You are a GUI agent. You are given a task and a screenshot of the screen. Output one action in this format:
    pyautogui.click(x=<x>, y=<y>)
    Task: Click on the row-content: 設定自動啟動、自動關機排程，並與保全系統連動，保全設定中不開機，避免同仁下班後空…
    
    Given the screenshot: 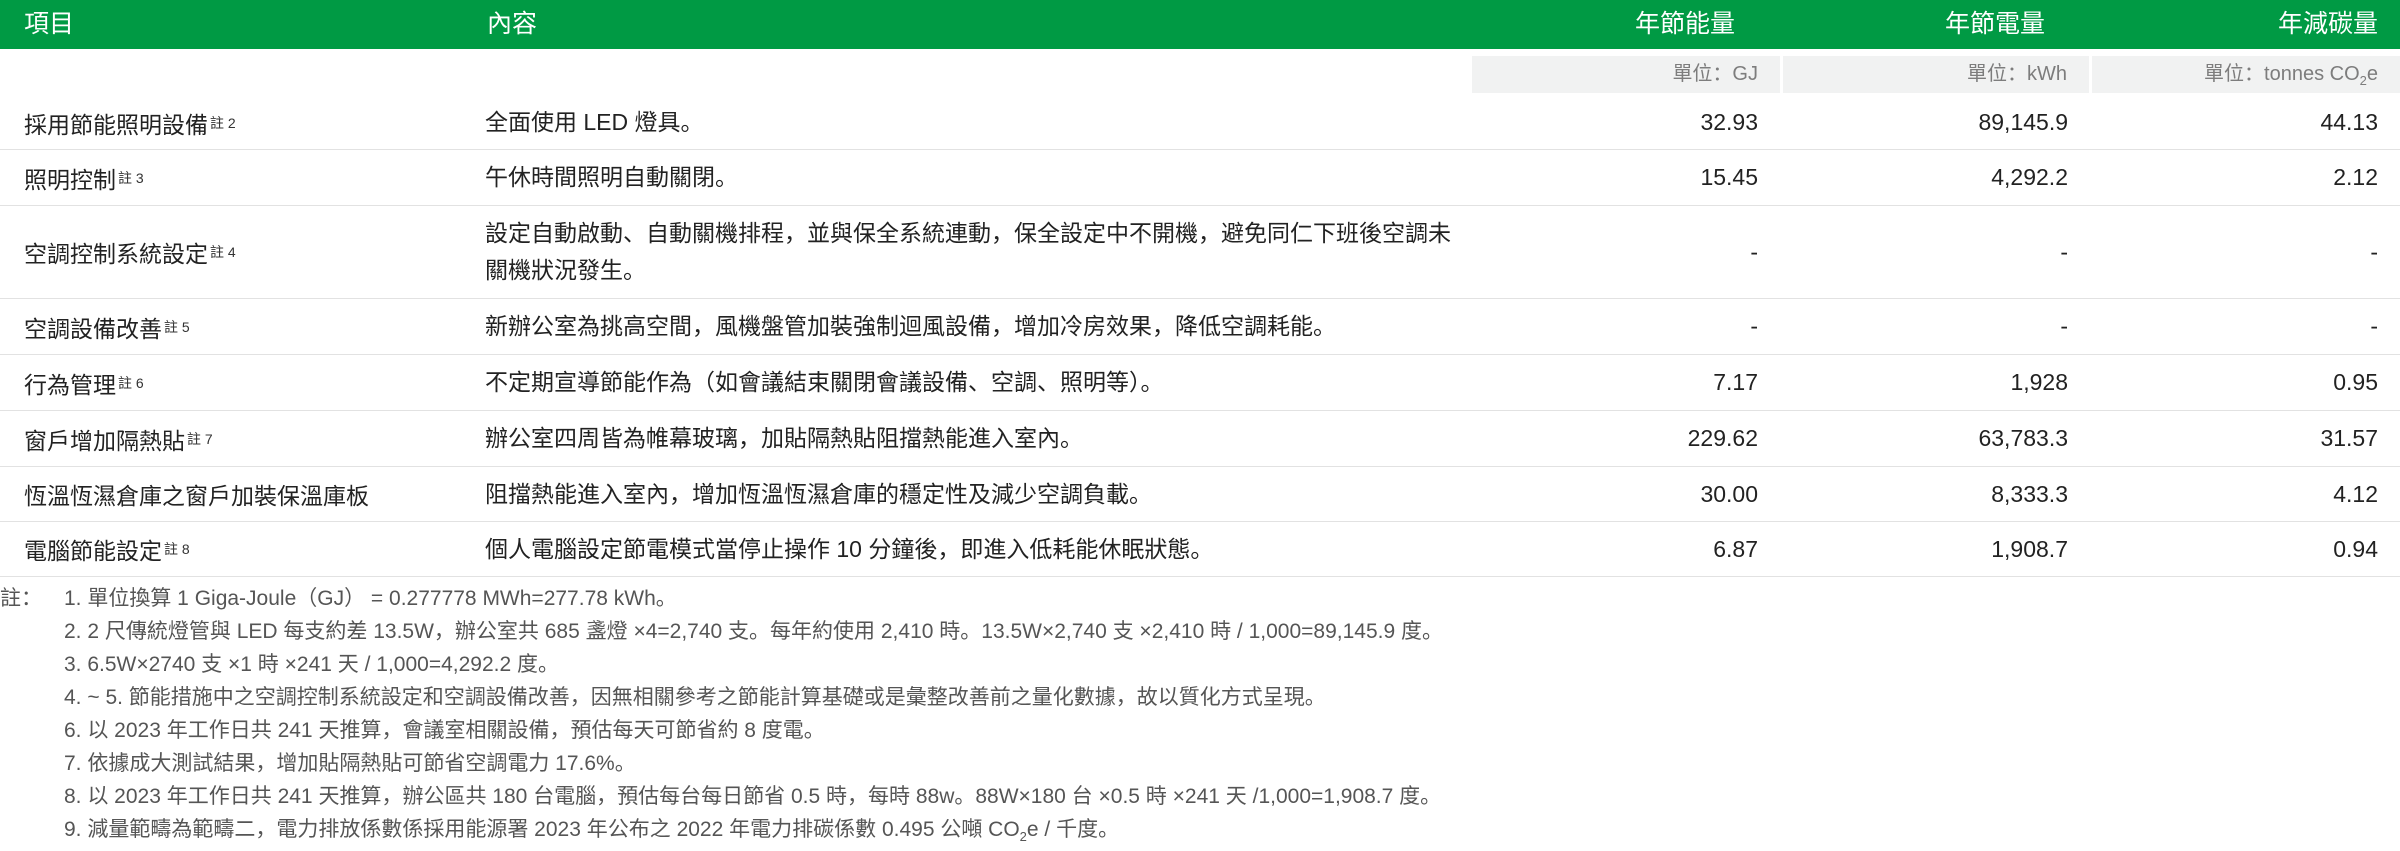 What is the action you would take?
    pyautogui.click(x=968, y=251)
    